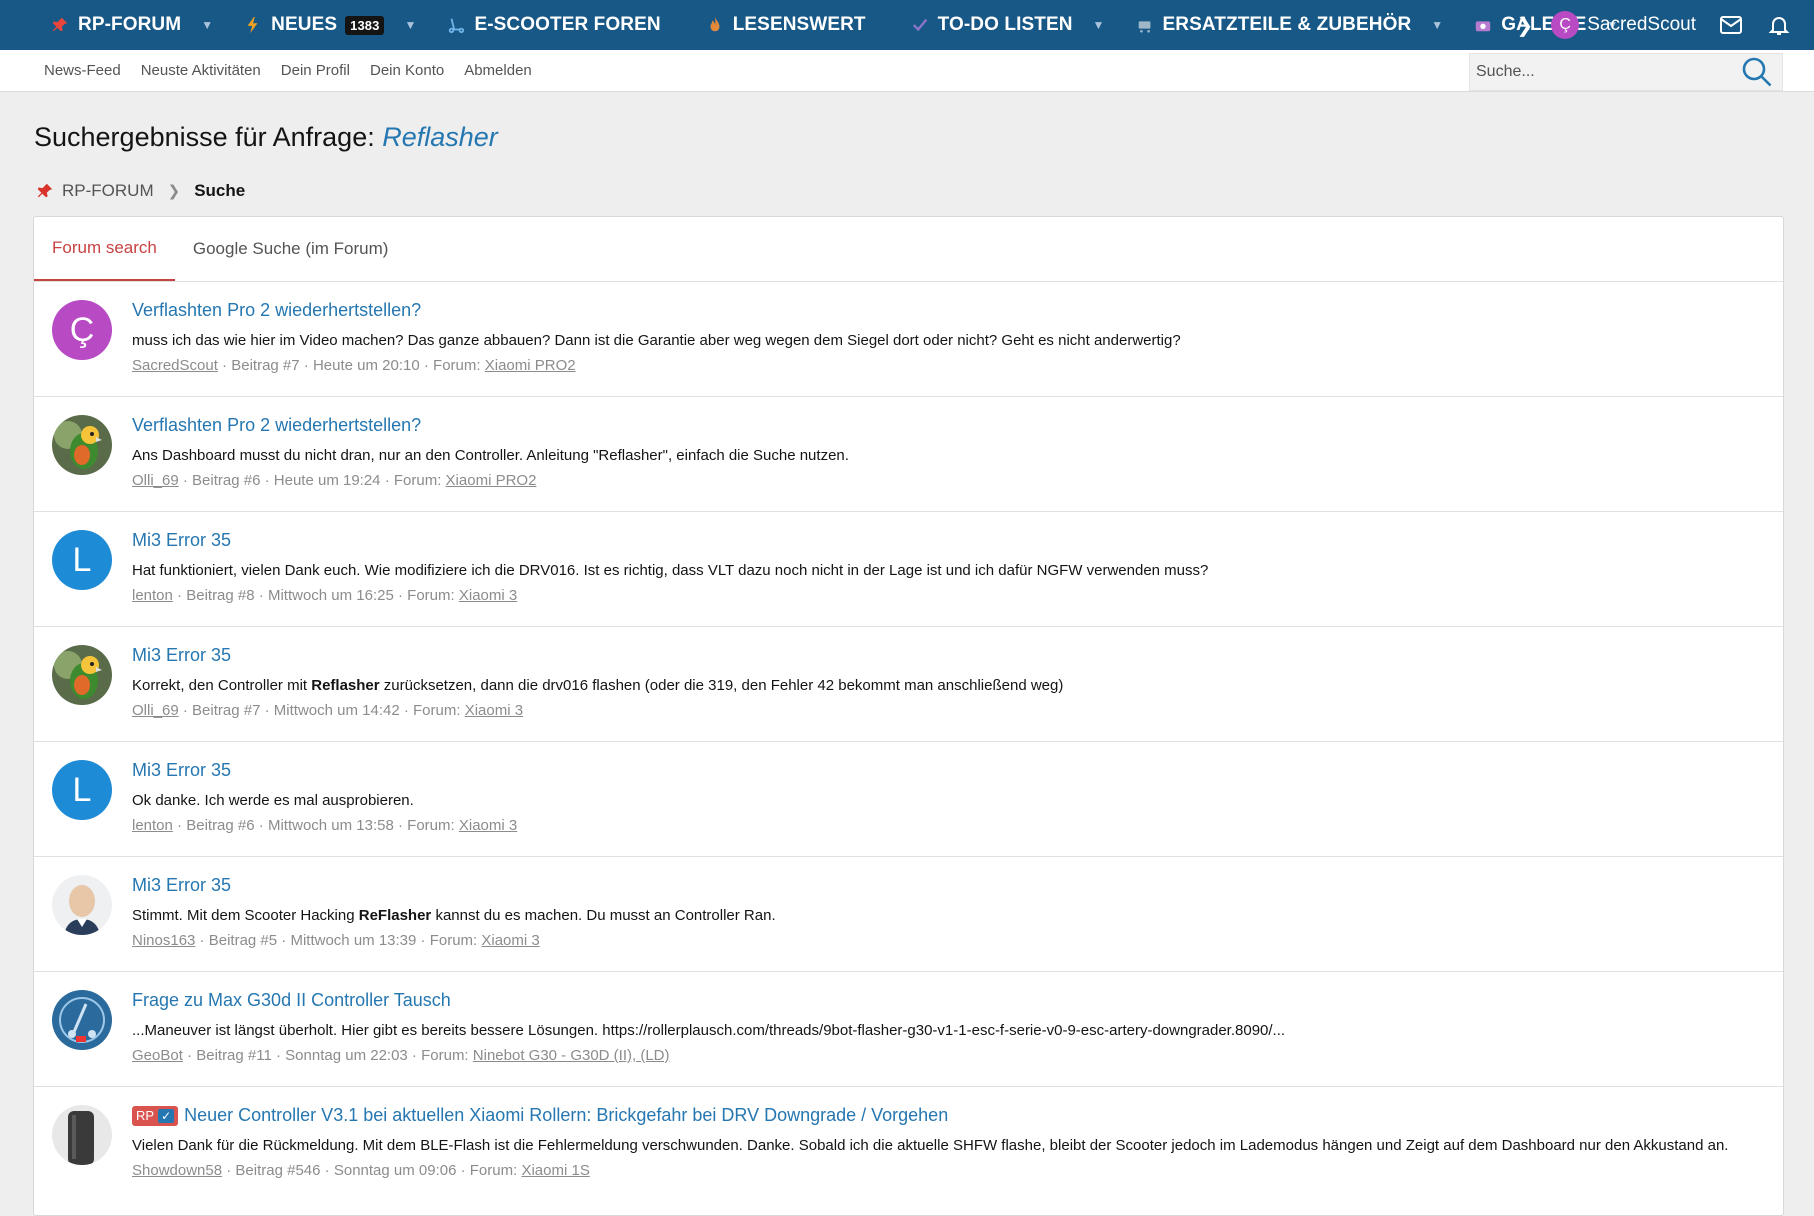  I want to click on author-link: Ninos163, so click(163, 940).